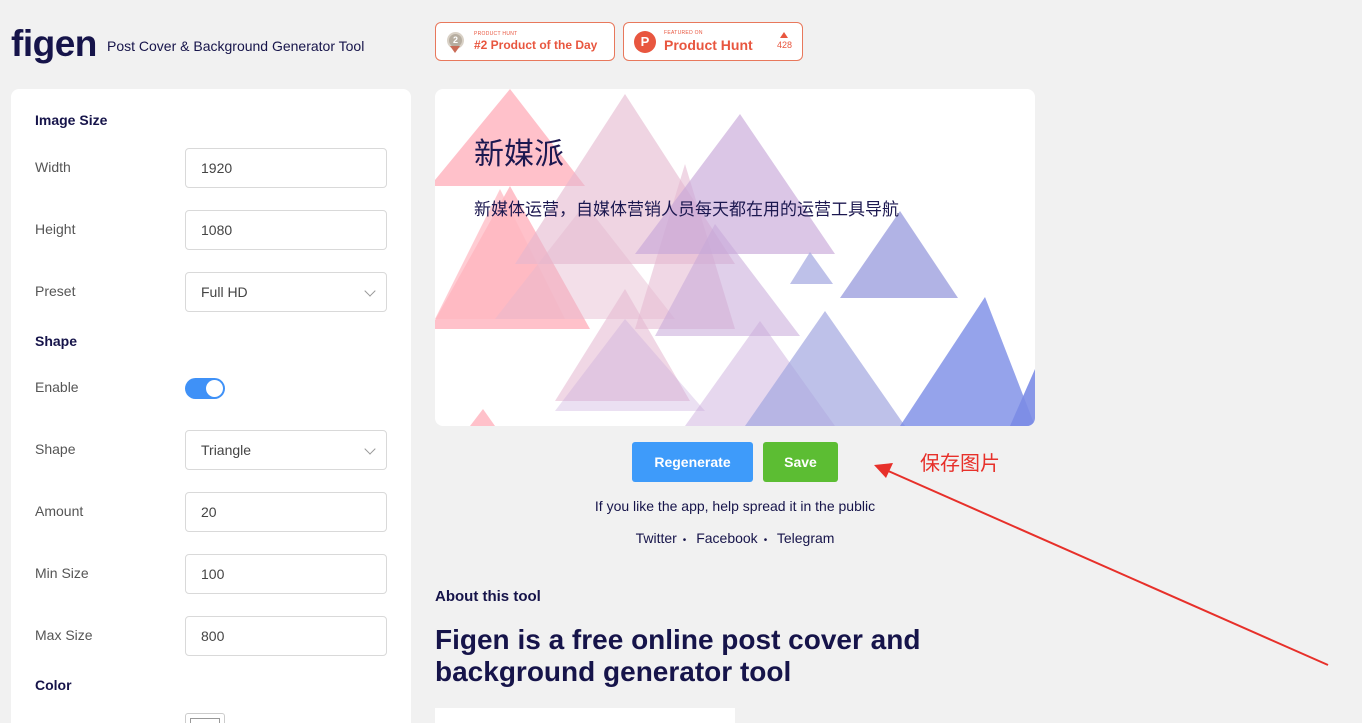 The width and height of the screenshot is (1362, 723). I want to click on figen-logo: figen, so click(54, 44).